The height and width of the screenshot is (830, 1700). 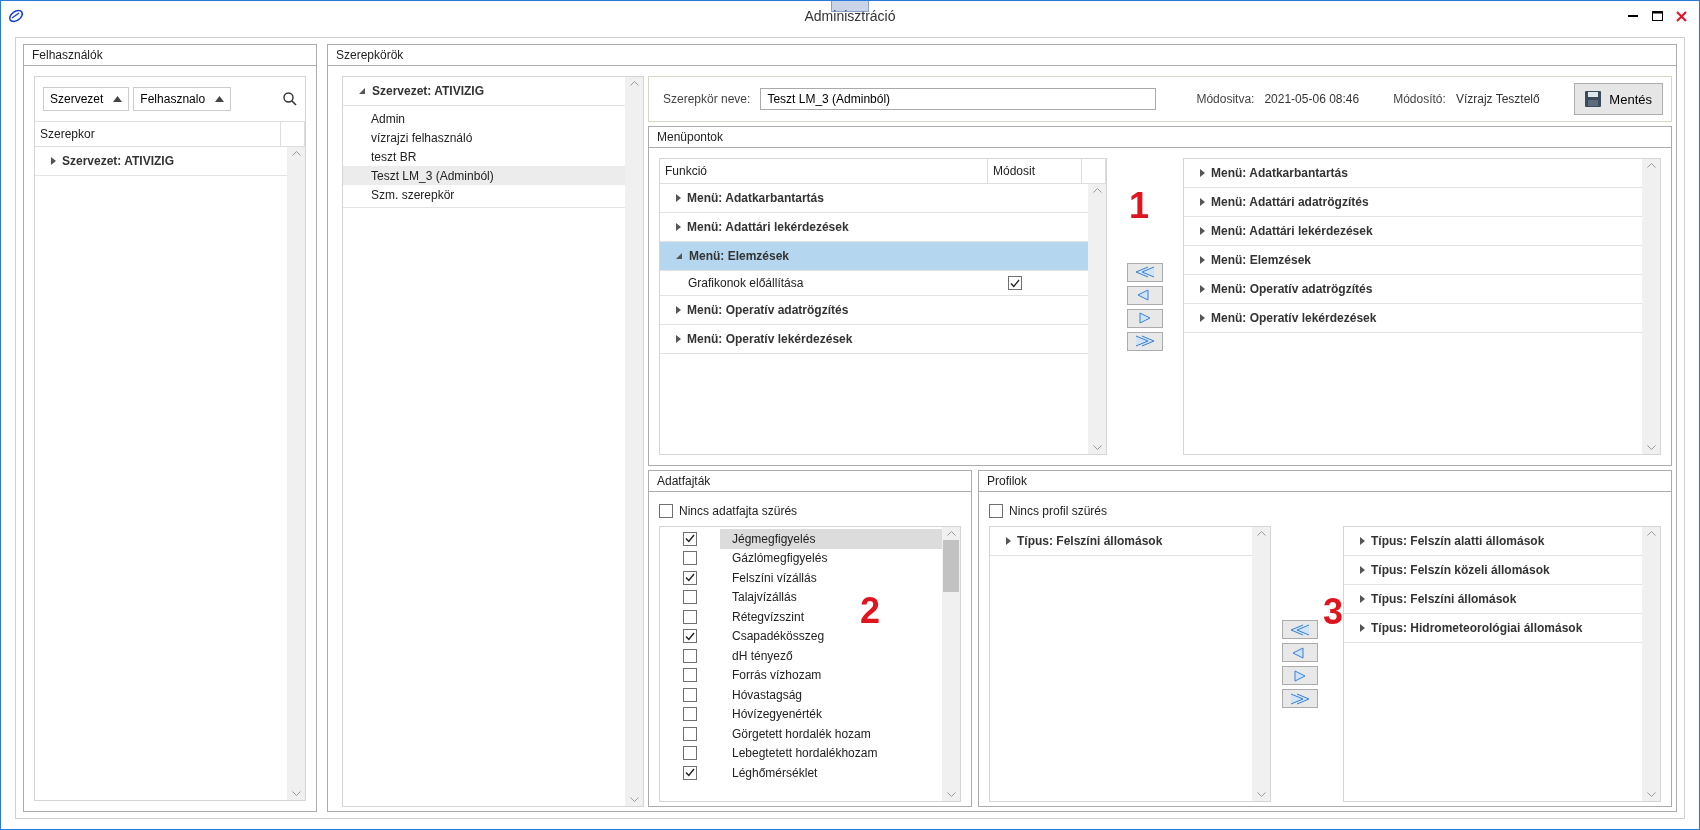 What do you see at coordinates (874, 310) in the screenshot?
I see `menu-group-row: Menü: Operatív adatrögzítés` at bounding box center [874, 310].